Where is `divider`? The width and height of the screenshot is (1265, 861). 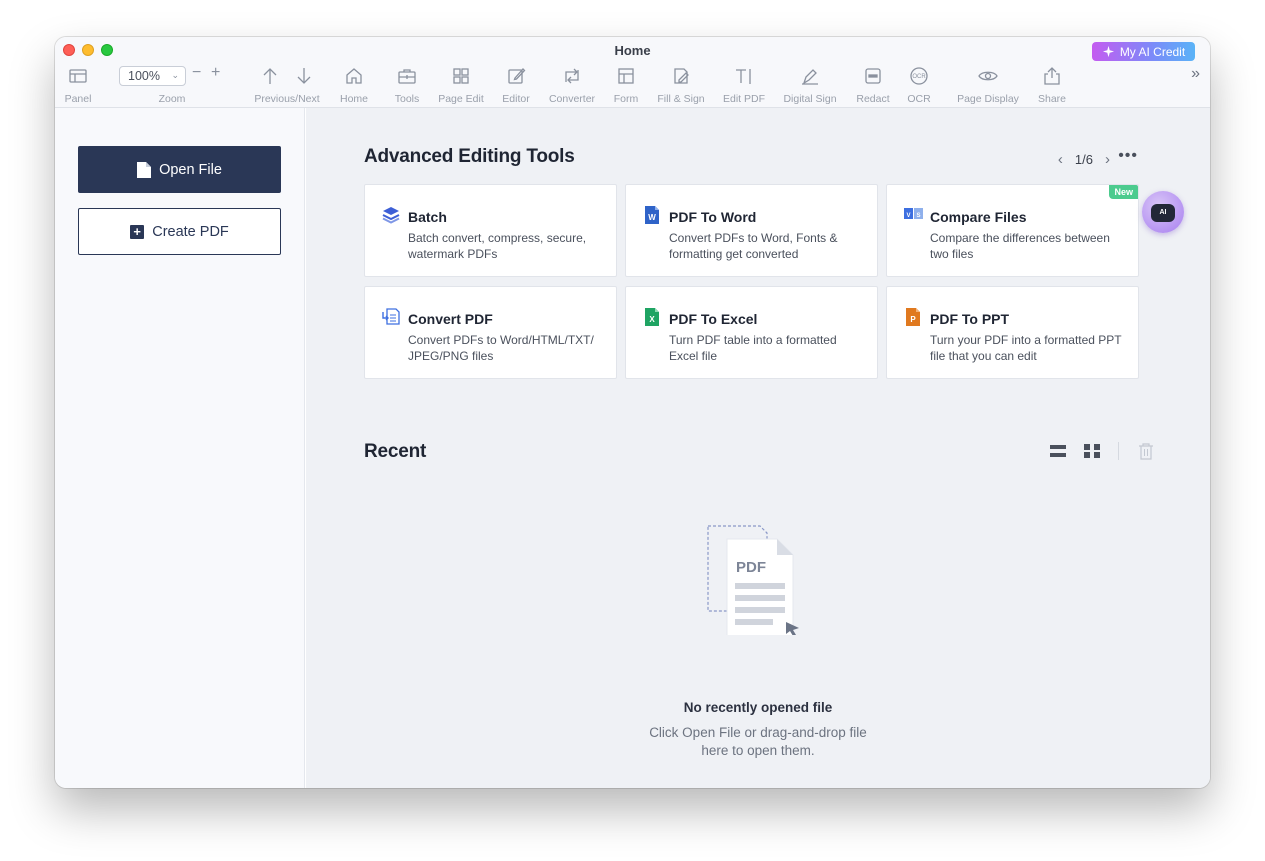
divider is located at coordinates (1118, 451).